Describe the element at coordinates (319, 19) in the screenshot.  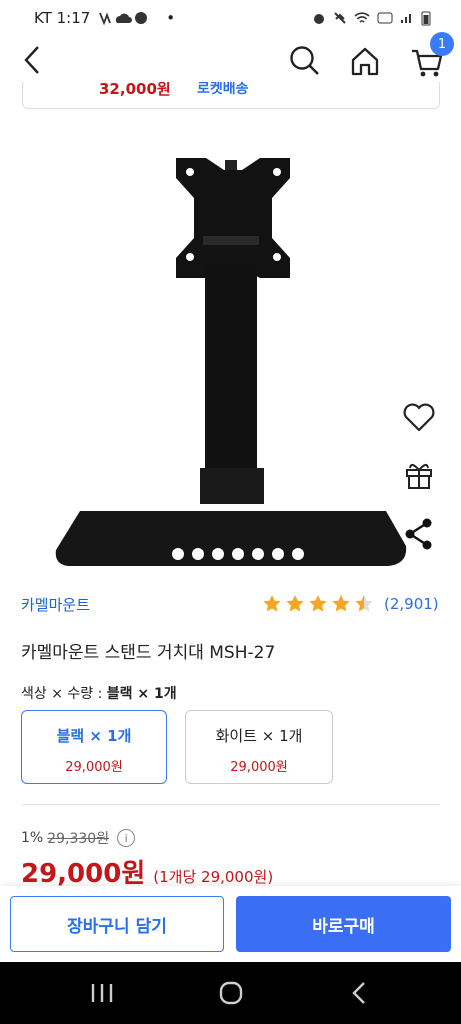
I see `alarm-icon` at that location.